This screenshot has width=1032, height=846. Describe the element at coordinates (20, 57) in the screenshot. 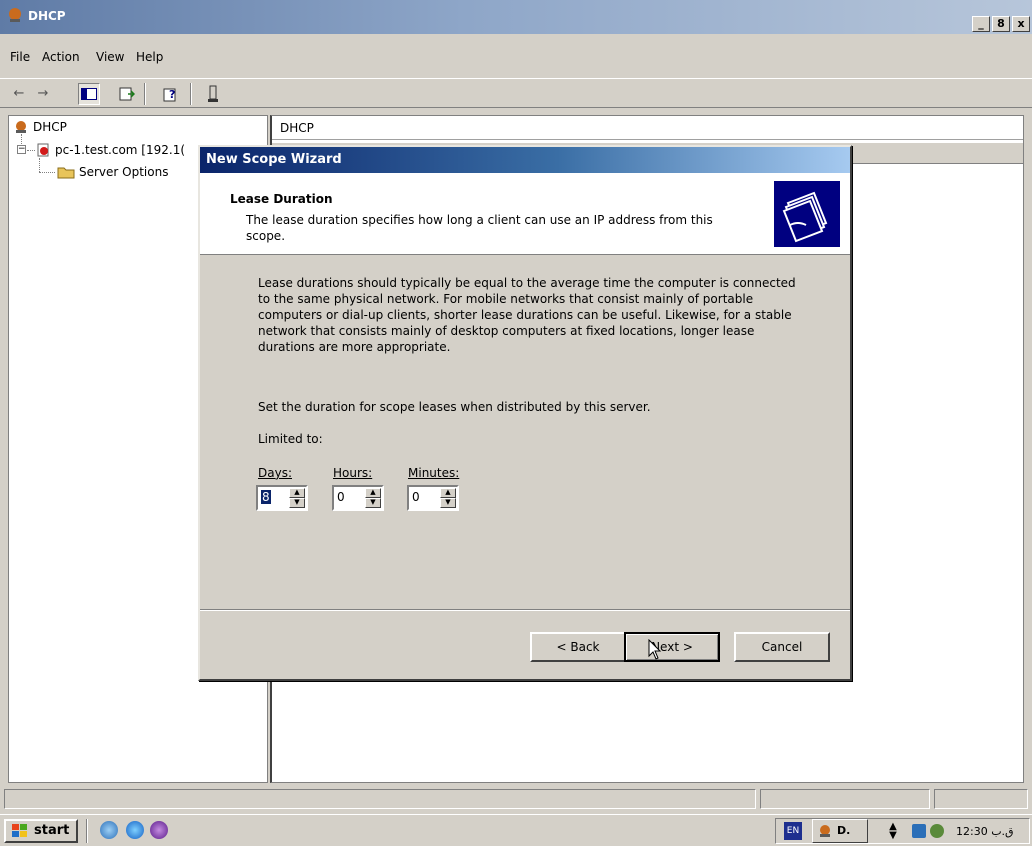

I see `menu-file: File` at that location.